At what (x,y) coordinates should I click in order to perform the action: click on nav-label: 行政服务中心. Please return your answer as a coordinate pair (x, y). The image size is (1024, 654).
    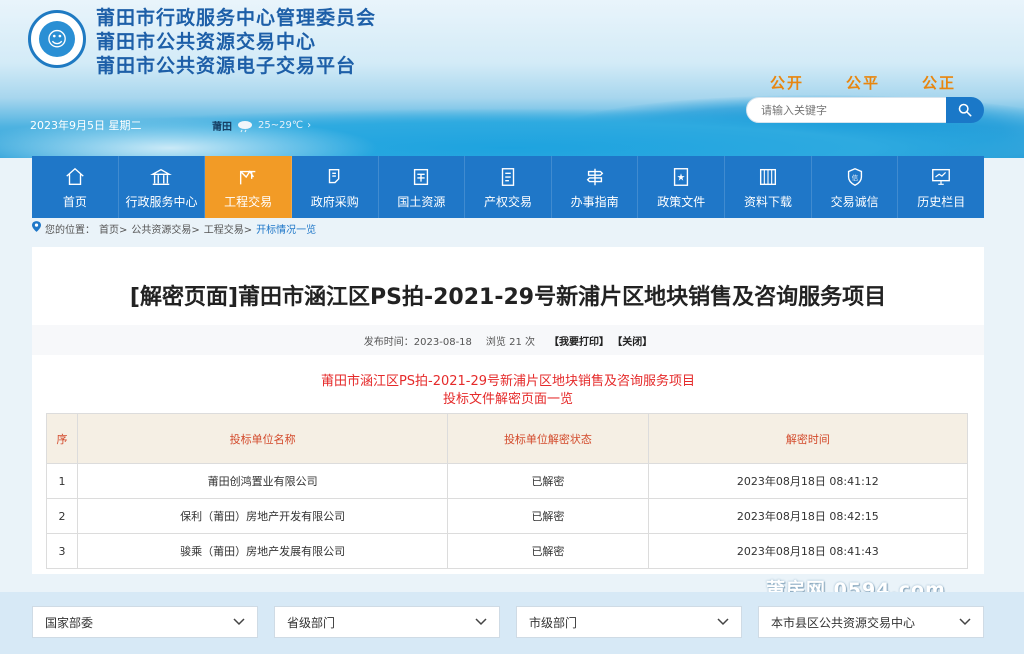
    Looking at the image, I should click on (161, 201).